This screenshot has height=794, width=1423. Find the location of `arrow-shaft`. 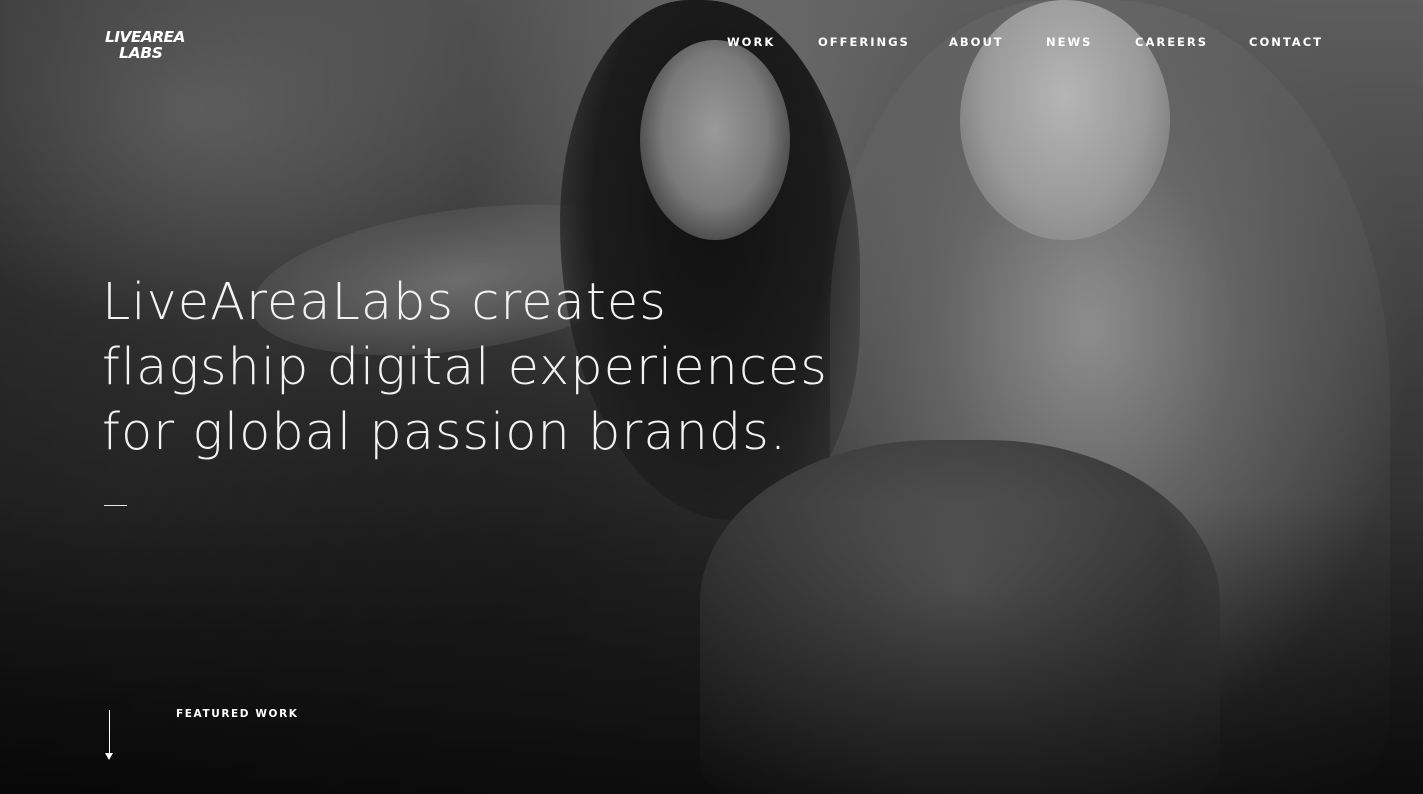

arrow-shaft is located at coordinates (109, 732).